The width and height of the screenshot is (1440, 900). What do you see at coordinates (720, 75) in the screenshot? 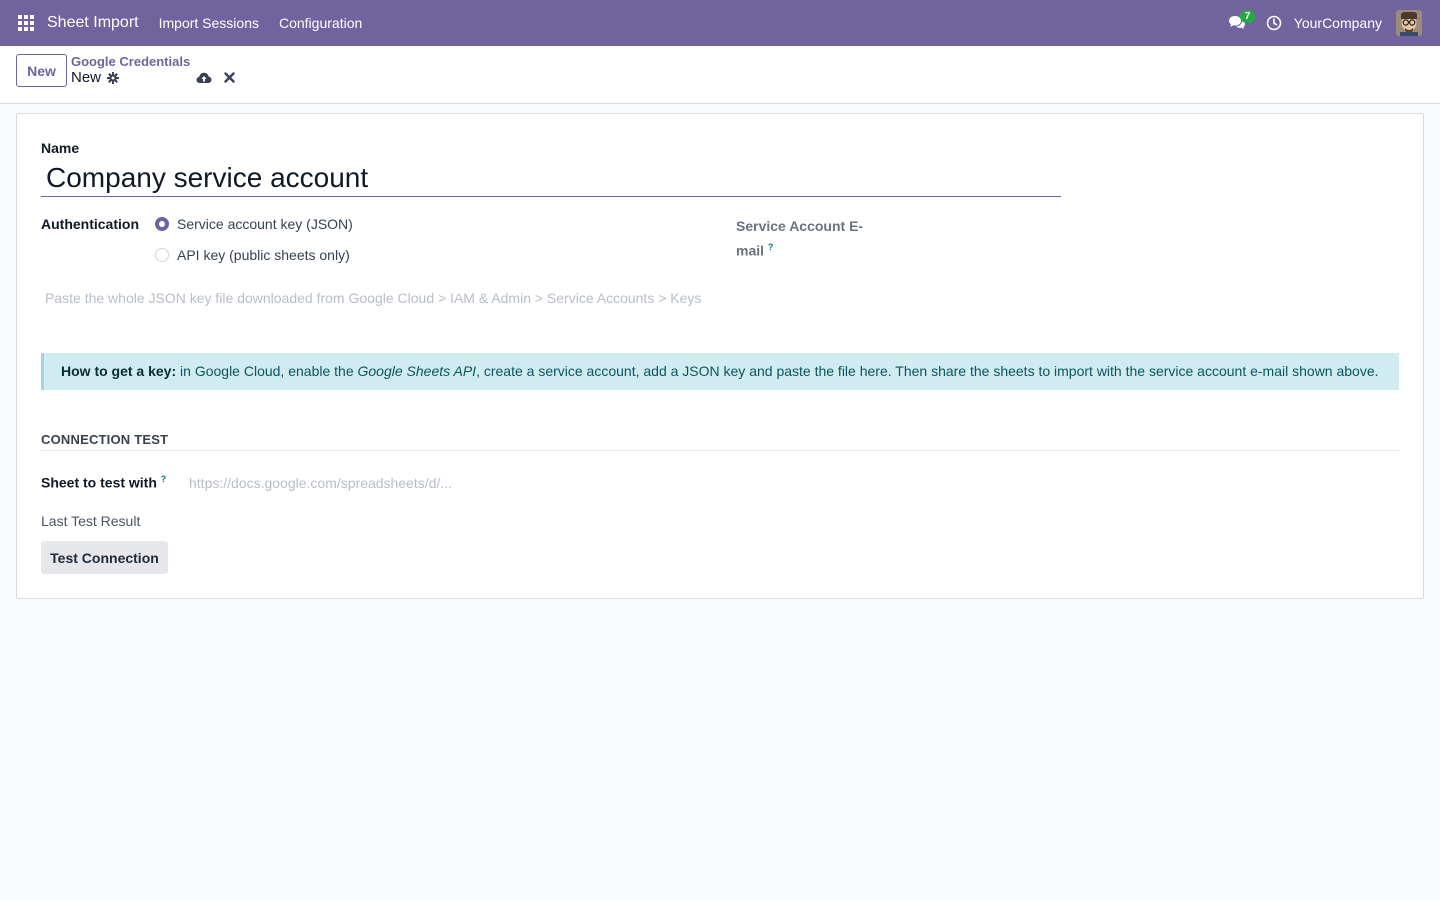
I see `control-panel: New Google Credentials New` at bounding box center [720, 75].